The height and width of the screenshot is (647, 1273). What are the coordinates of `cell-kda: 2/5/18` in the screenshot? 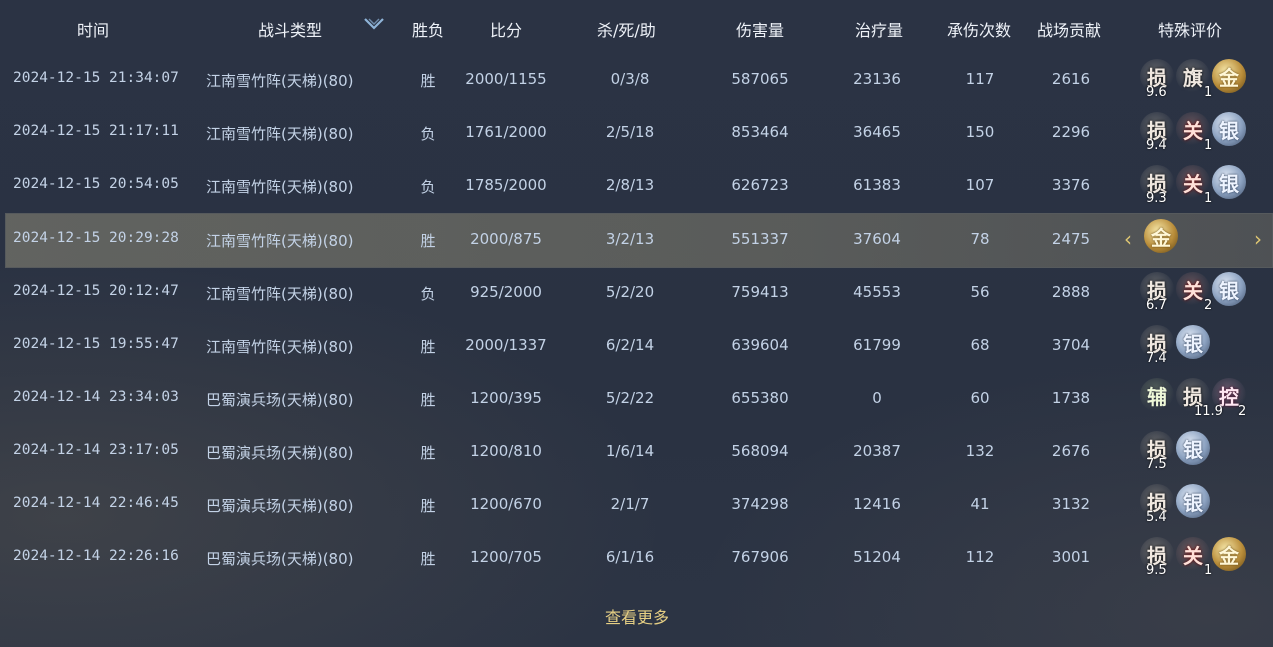 It's located at (630, 132).